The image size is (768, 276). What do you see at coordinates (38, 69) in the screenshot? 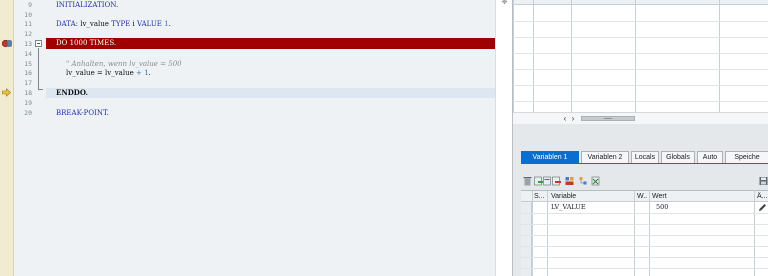
I see `fold-guide` at bounding box center [38, 69].